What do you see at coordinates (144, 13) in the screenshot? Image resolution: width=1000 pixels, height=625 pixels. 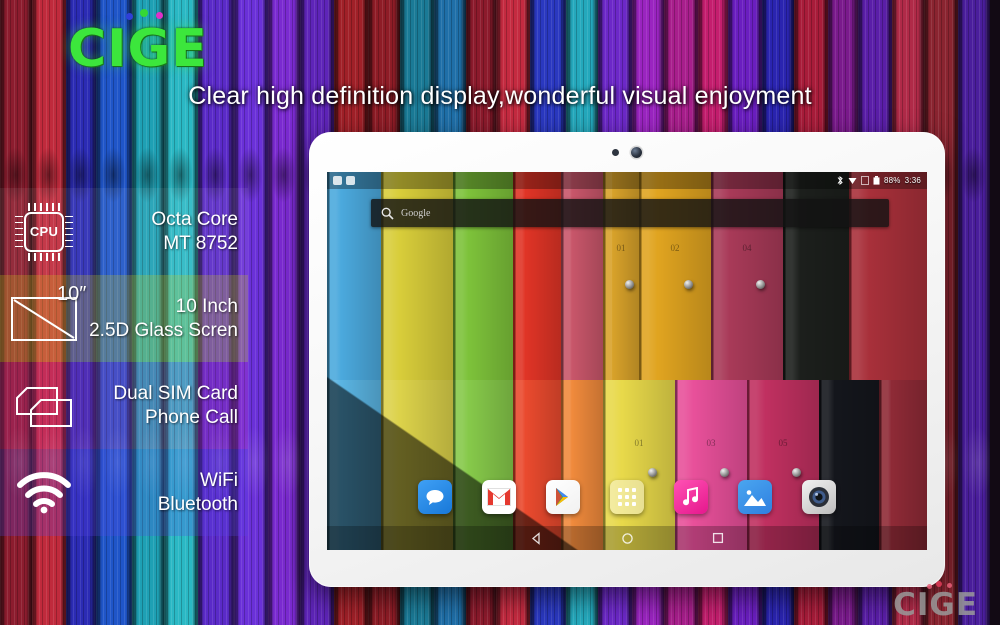 I see `dot-green` at bounding box center [144, 13].